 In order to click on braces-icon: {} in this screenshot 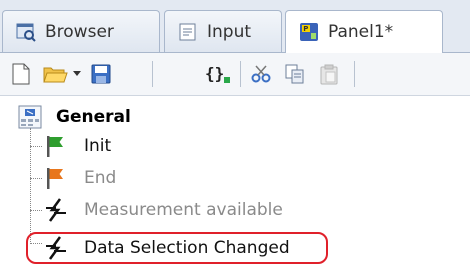, I will do `click(217, 73)`.